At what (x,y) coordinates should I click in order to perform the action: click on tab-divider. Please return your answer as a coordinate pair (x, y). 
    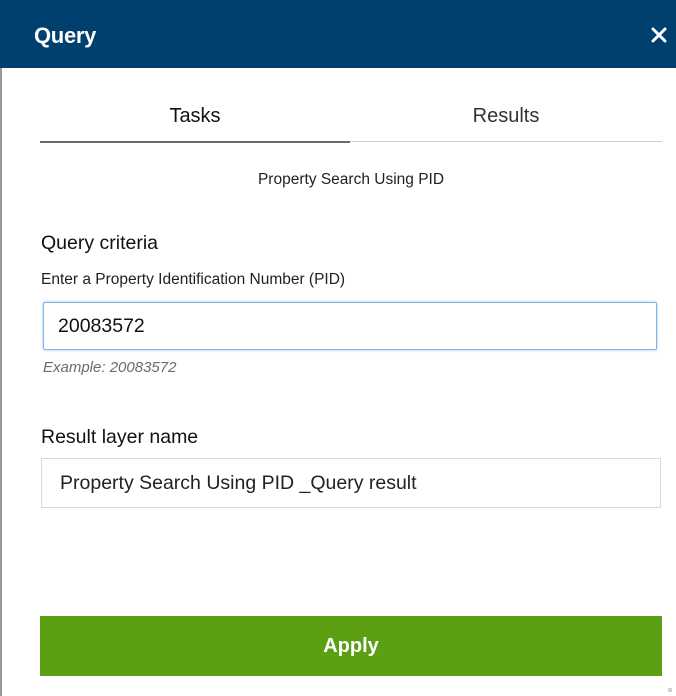
    Looking at the image, I should click on (506, 141).